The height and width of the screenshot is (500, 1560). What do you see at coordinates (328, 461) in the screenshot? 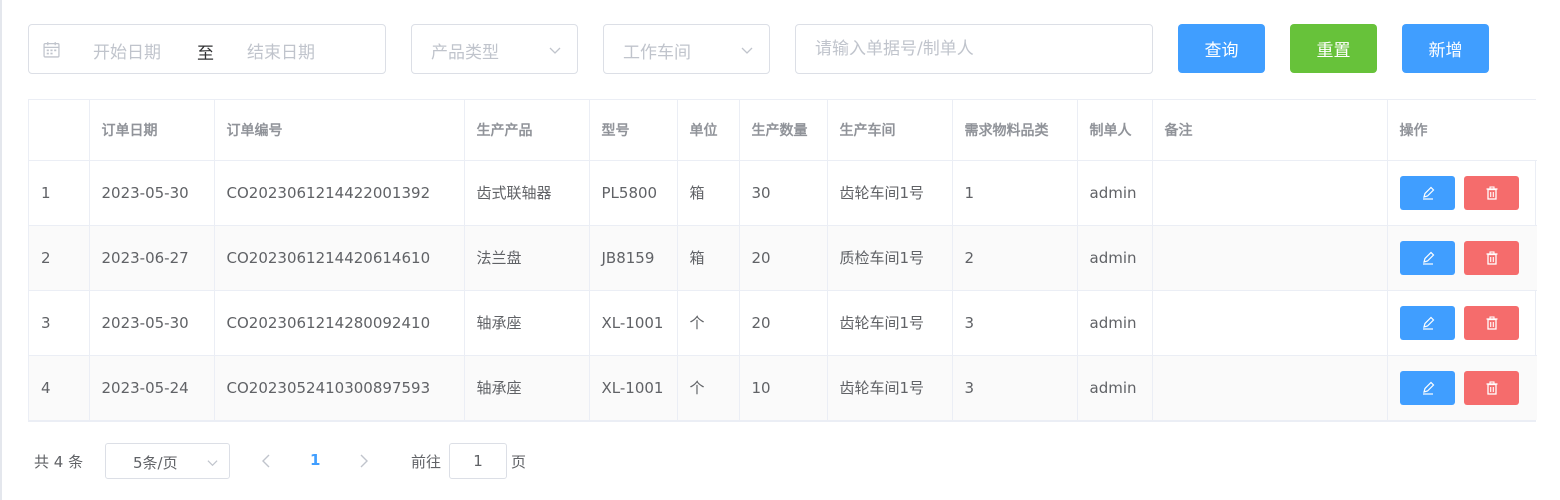
I see `pagination: 共 4 条 5条/页 1 前往 页` at bounding box center [328, 461].